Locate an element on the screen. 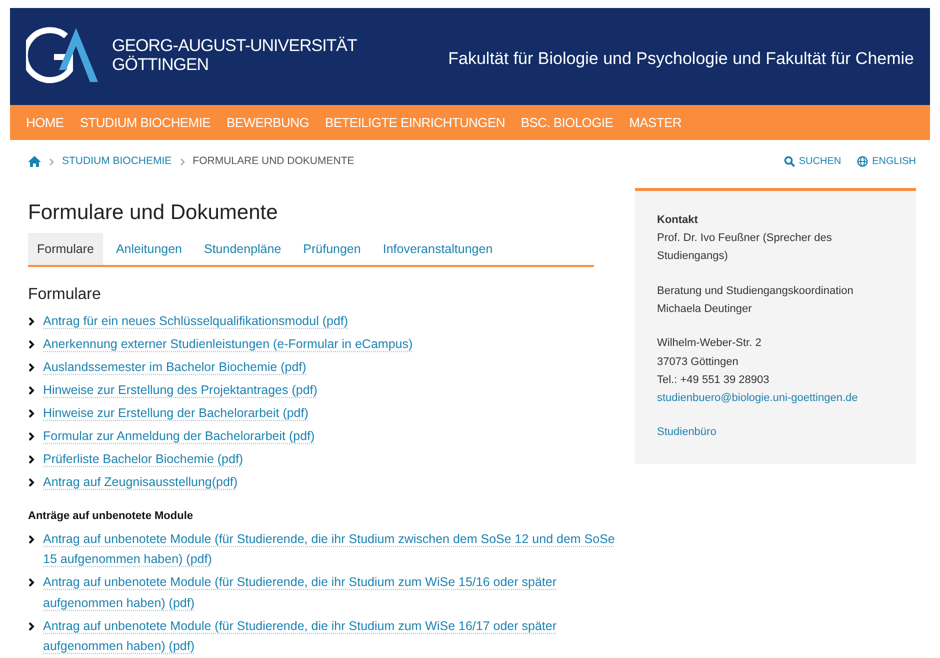 Image resolution: width=940 pixels, height=658 pixels. email-link: studienbuero@biologie.uni-goettingen.de is located at coordinates (757, 398).